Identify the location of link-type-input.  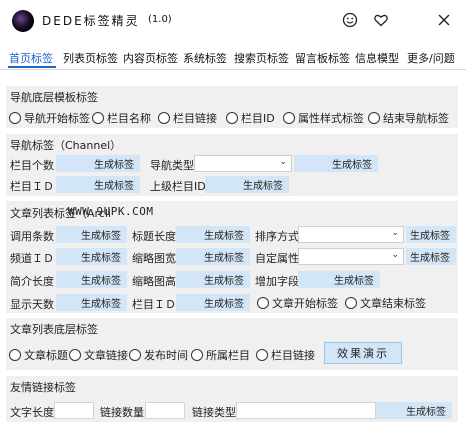
(306, 410).